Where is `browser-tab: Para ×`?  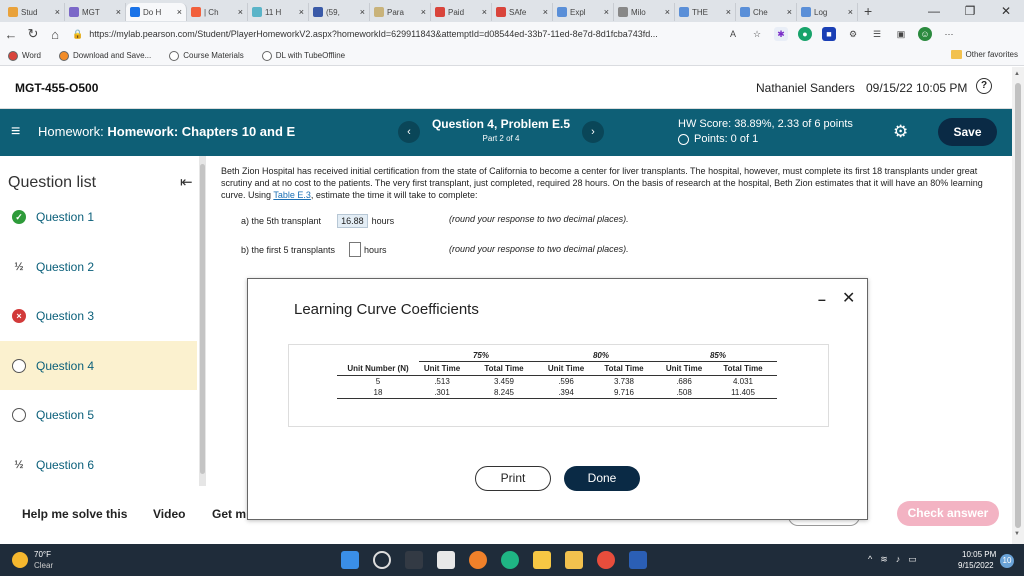
browser-tab: Para × is located at coordinates (400, 12).